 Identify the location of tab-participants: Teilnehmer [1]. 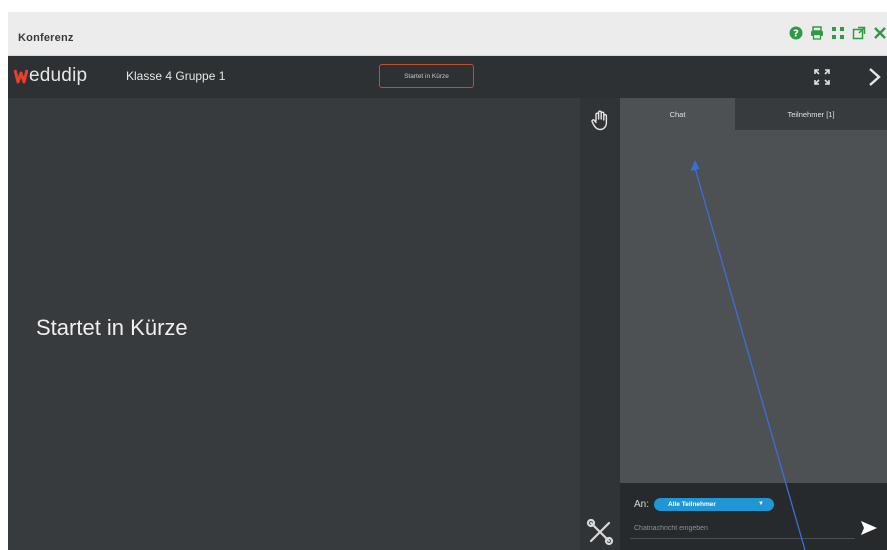
(811, 114).